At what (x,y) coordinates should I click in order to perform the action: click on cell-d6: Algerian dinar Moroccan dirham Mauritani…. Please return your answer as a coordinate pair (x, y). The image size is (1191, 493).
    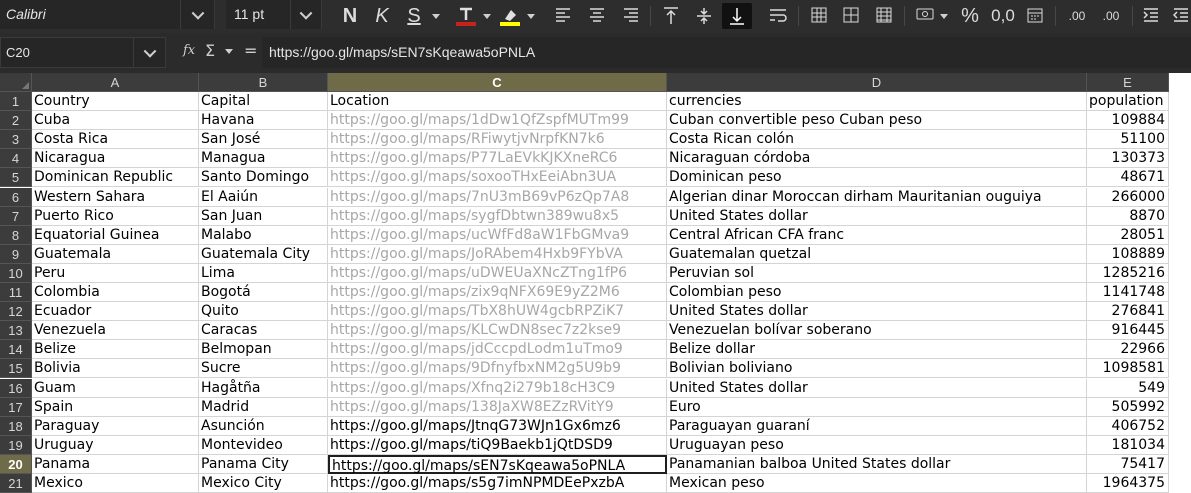
    Looking at the image, I should click on (877, 197).